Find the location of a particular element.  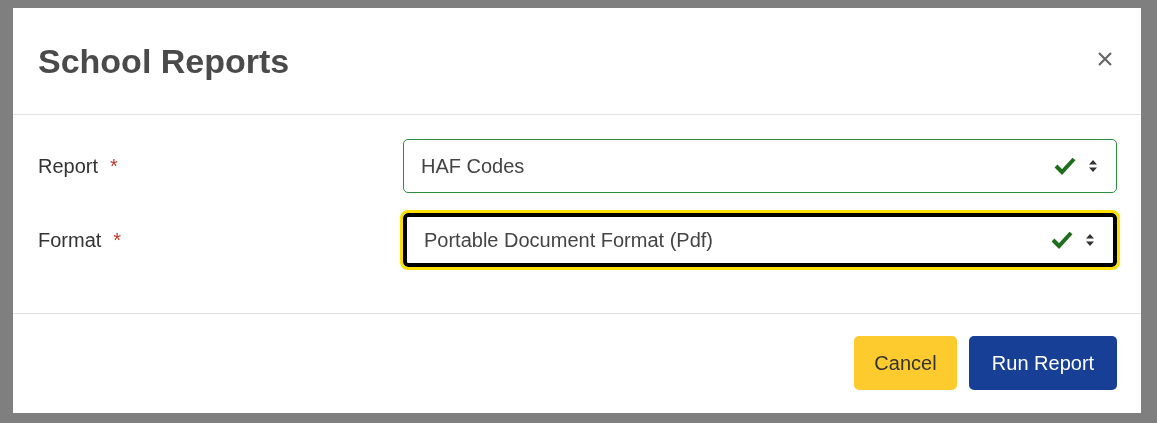

field-label: Format is located at coordinates (70, 240).